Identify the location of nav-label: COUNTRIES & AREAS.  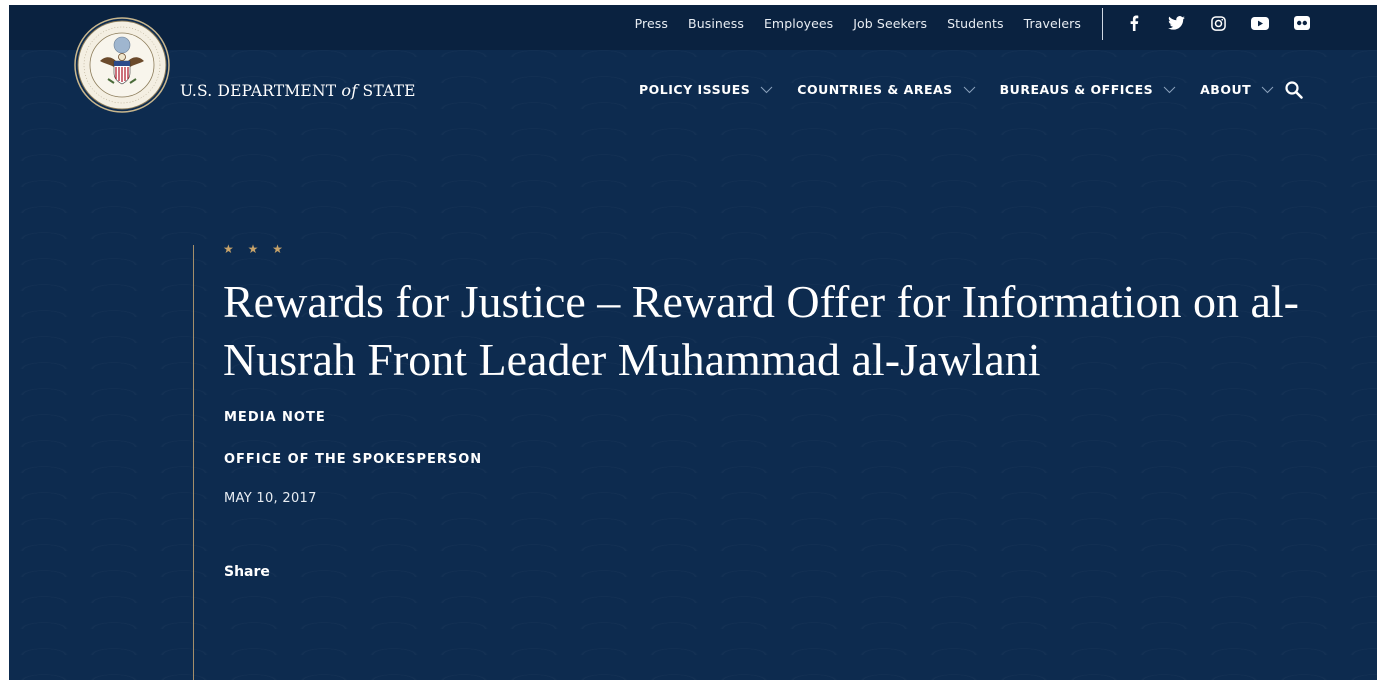
(875, 89).